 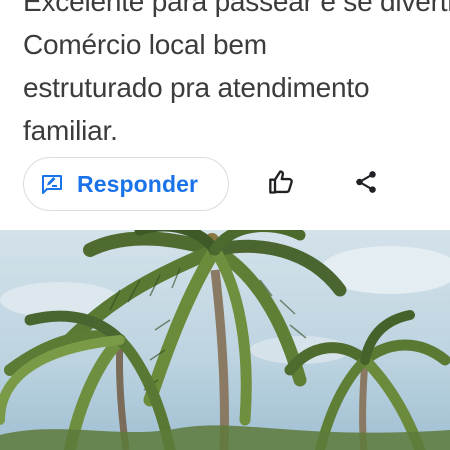 I want to click on review-line: Comércio local bem, so click(x=145, y=44).